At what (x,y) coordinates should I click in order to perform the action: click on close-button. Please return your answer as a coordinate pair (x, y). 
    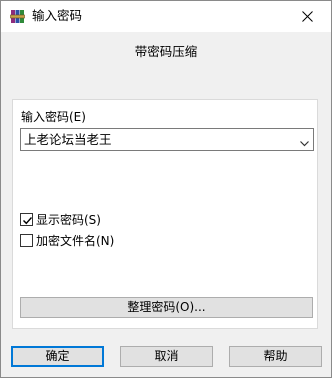
    Looking at the image, I should click on (308, 16).